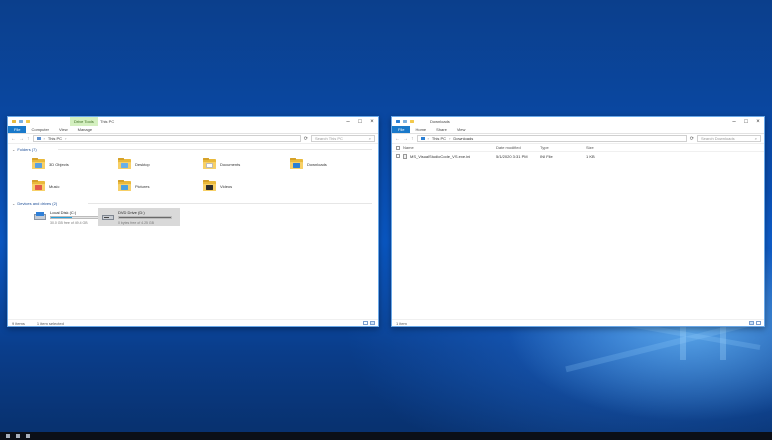  What do you see at coordinates (512, 156) in the screenshot?
I see `file-date: 5/1/2020 3:31 PM` at bounding box center [512, 156].